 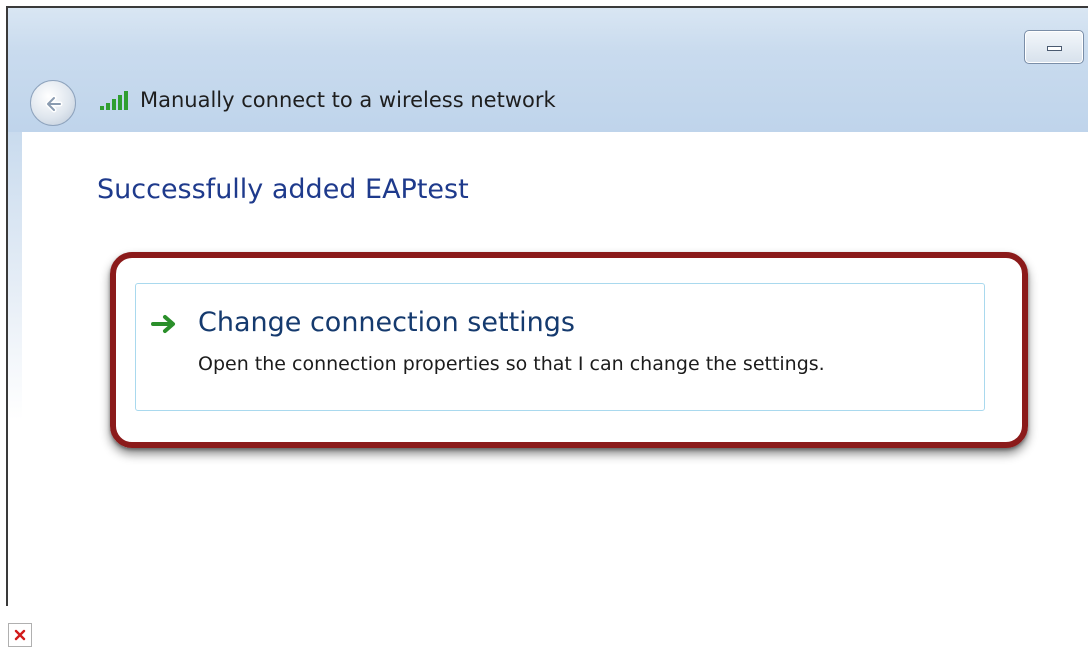 What do you see at coordinates (20, 635) in the screenshot?
I see `broken-image-icon` at bounding box center [20, 635].